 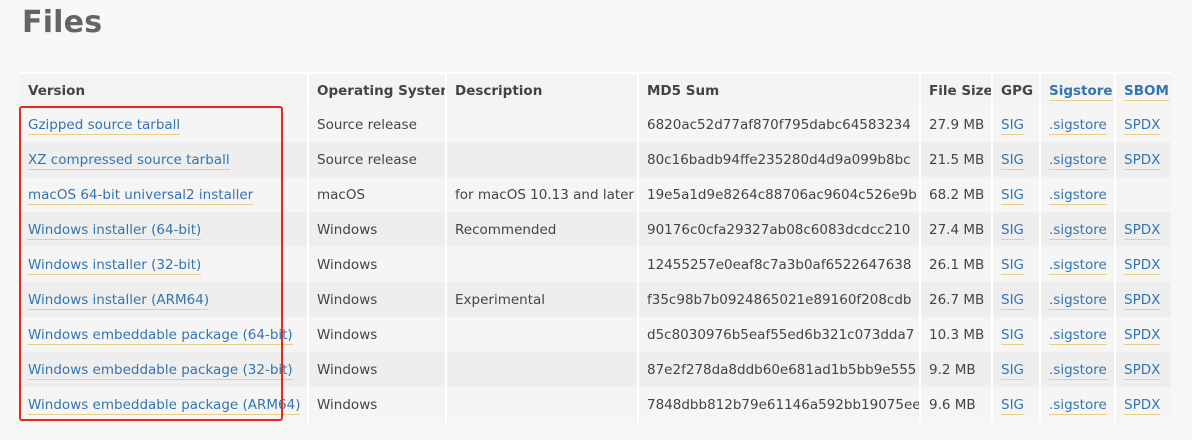 What do you see at coordinates (160, 370) in the screenshot?
I see `download-link: Windows embeddable package (32-bit)` at bounding box center [160, 370].